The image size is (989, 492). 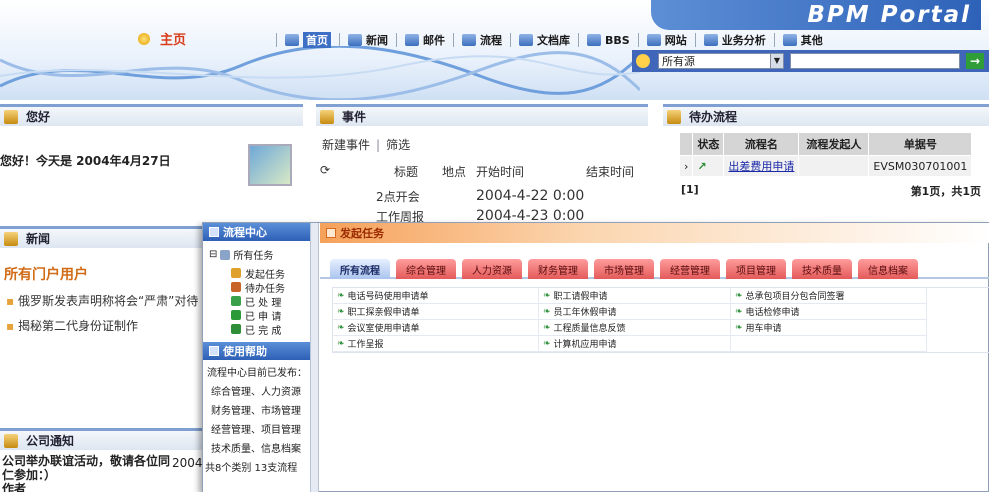 What do you see at coordinates (412, 40) in the screenshot?
I see `mail-icon` at bounding box center [412, 40].